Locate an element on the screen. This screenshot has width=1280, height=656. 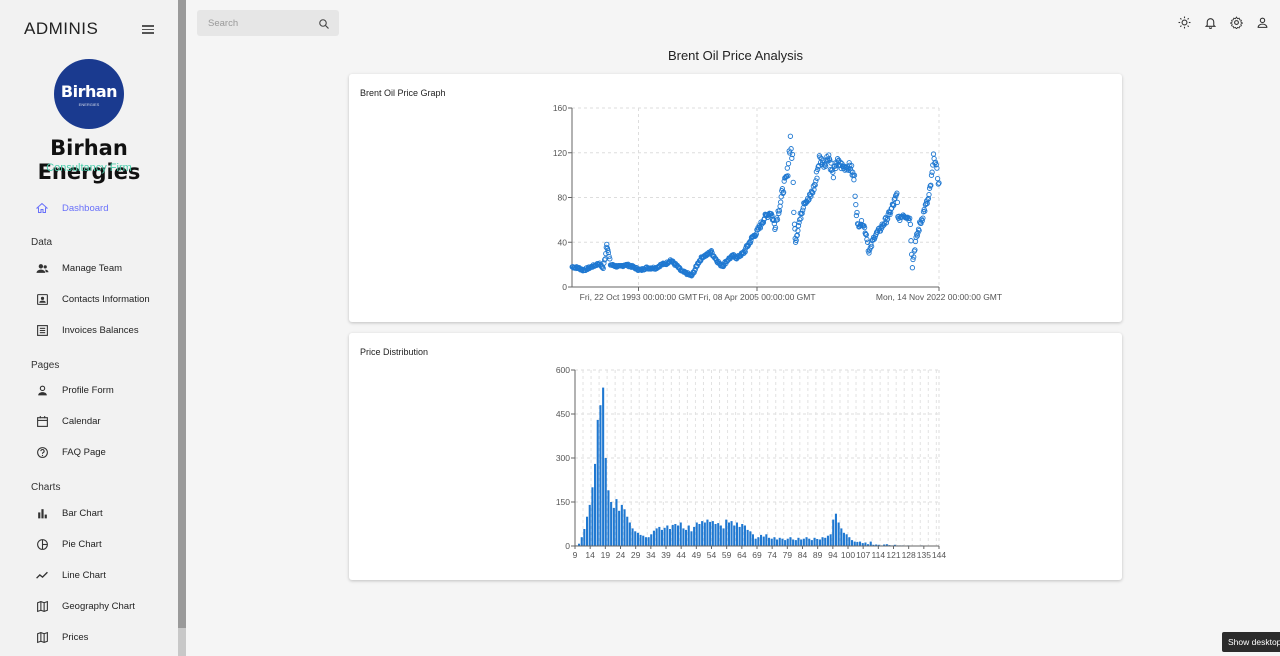
x-tick-label: 19 is located at coordinates (606, 555).